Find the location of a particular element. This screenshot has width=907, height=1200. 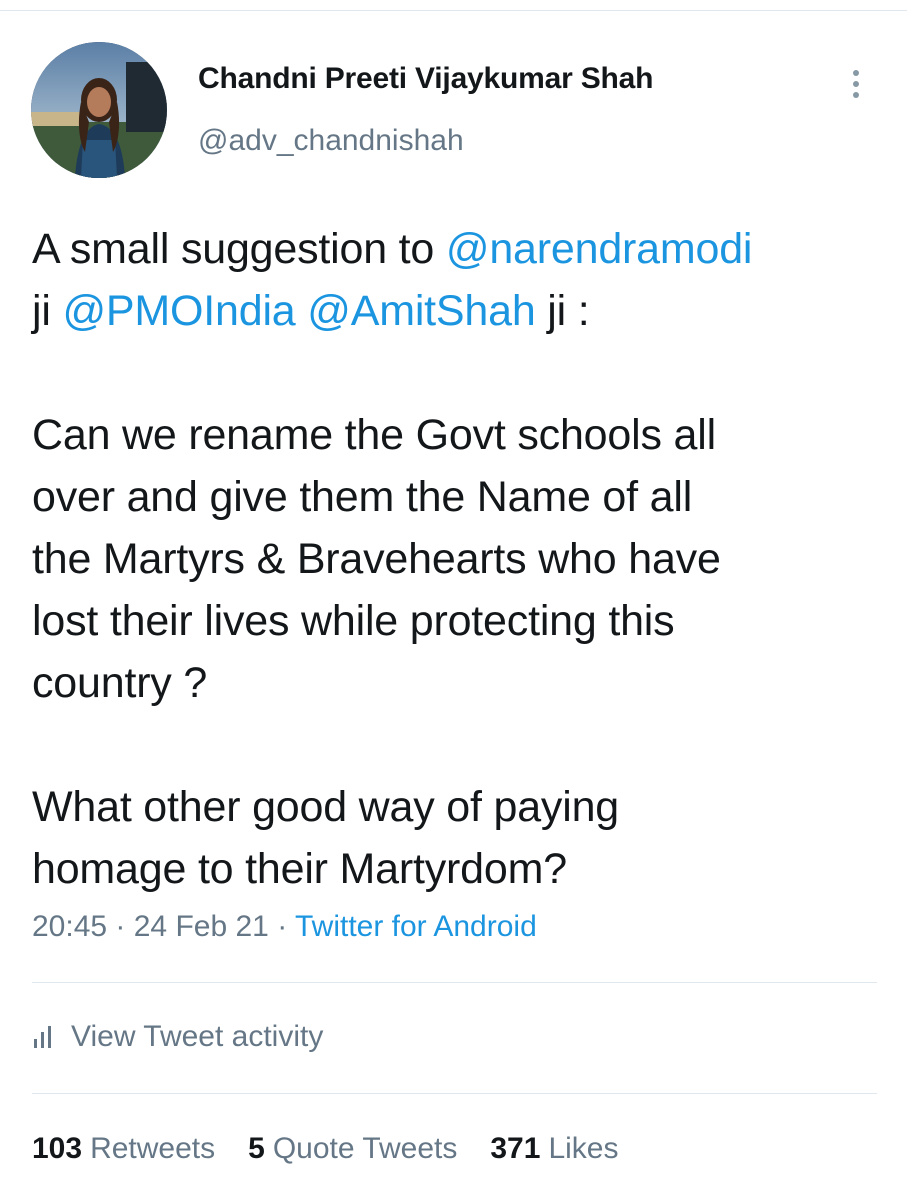

tweet-text-segment: What other good way of paying is located at coordinates (326, 807).